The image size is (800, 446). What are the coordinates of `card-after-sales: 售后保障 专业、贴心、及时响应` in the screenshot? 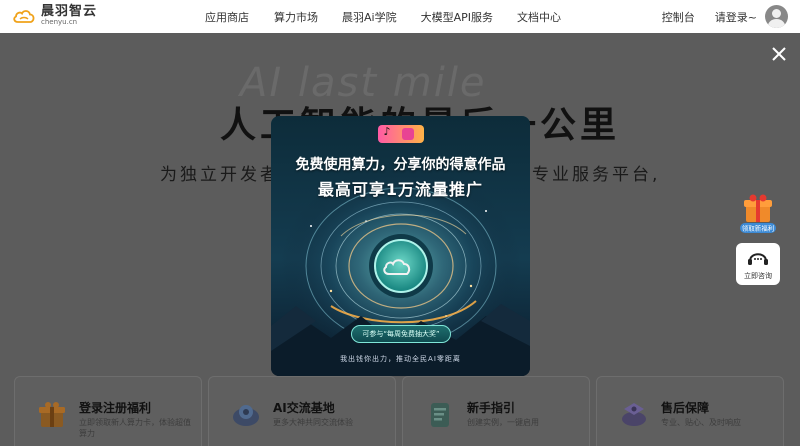 It's located at (690, 411).